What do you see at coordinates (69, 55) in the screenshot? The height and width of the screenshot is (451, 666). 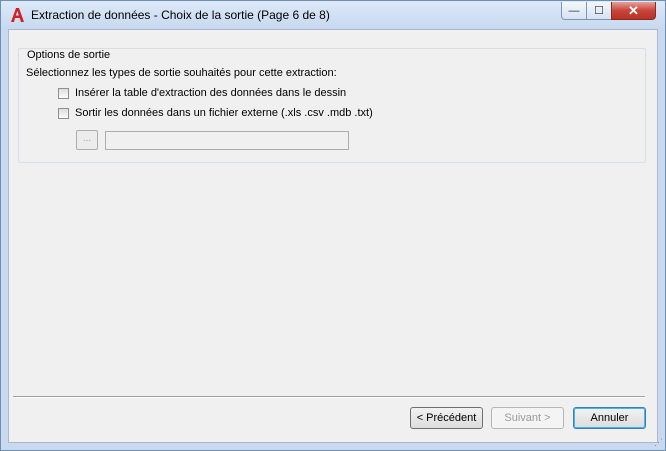 I see `group-legend: Options de sortie` at bounding box center [69, 55].